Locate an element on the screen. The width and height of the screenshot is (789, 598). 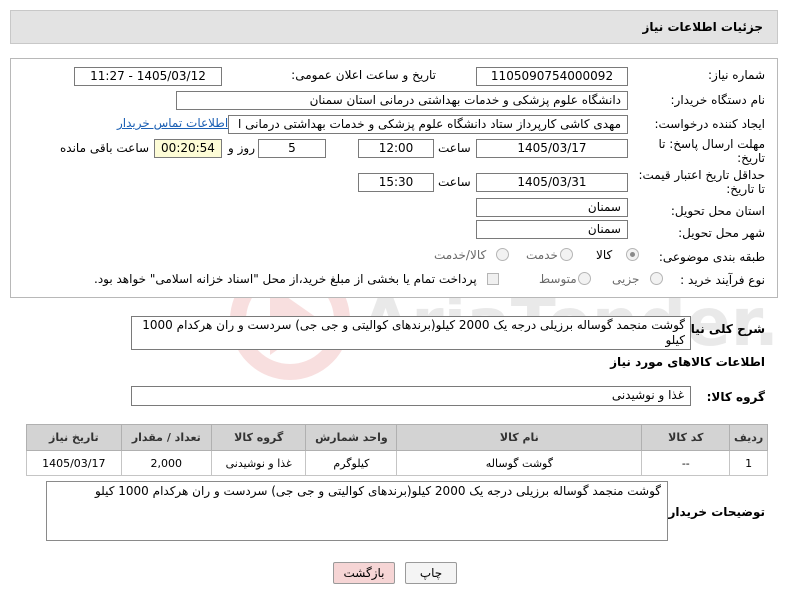
cell-goods-code: -- is located at coordinates (686, 463).